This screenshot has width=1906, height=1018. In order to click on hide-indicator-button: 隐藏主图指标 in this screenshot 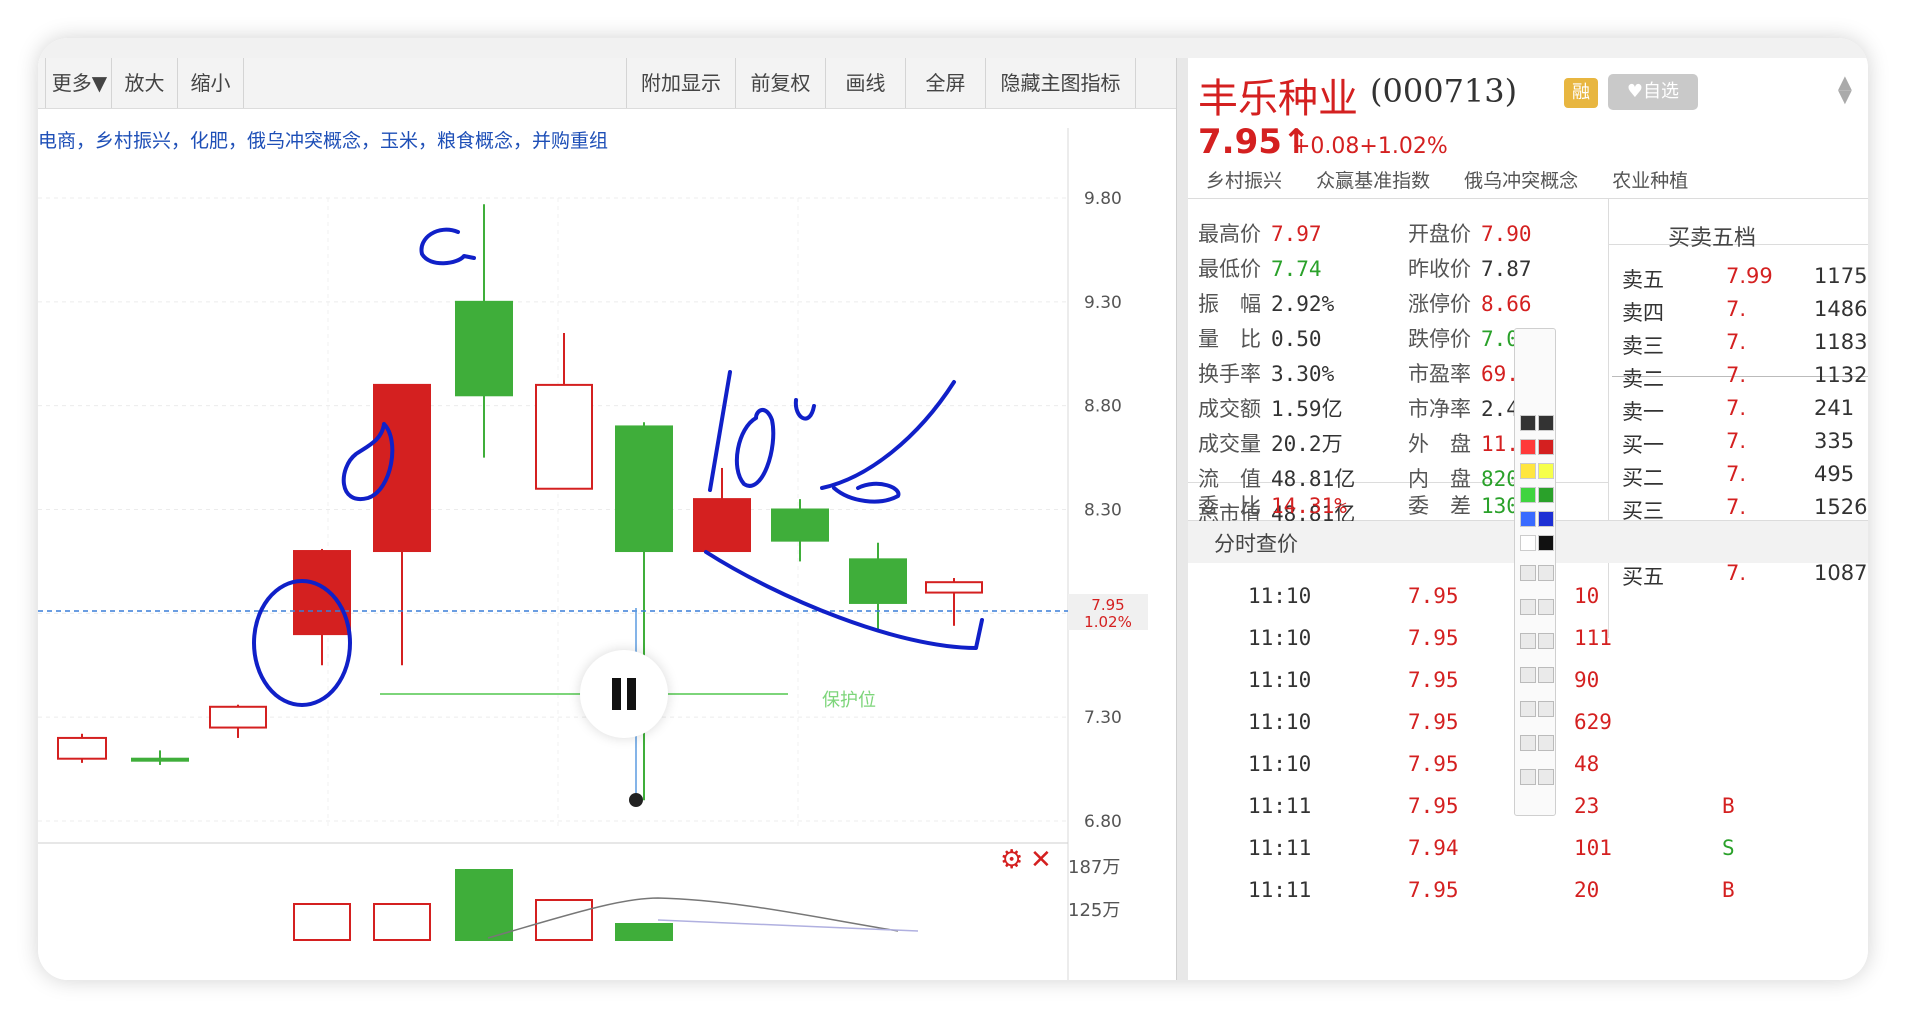, I will do `click(1061, 83)`.